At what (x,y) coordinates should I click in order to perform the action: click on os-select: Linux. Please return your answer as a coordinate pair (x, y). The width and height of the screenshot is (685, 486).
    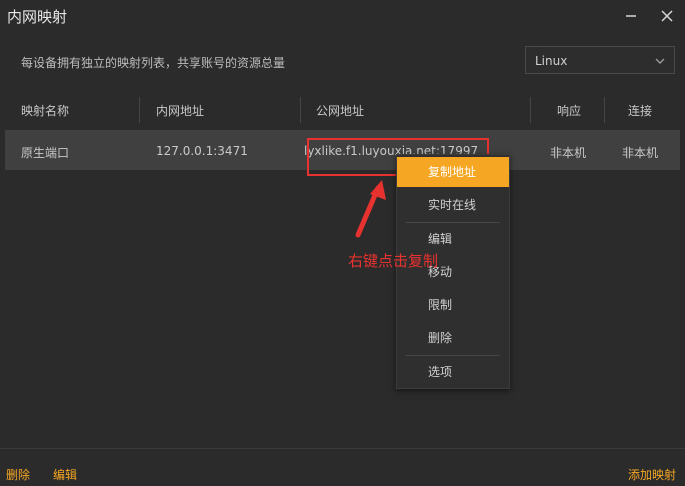
    Looking at the image, I should click on (600, 60).